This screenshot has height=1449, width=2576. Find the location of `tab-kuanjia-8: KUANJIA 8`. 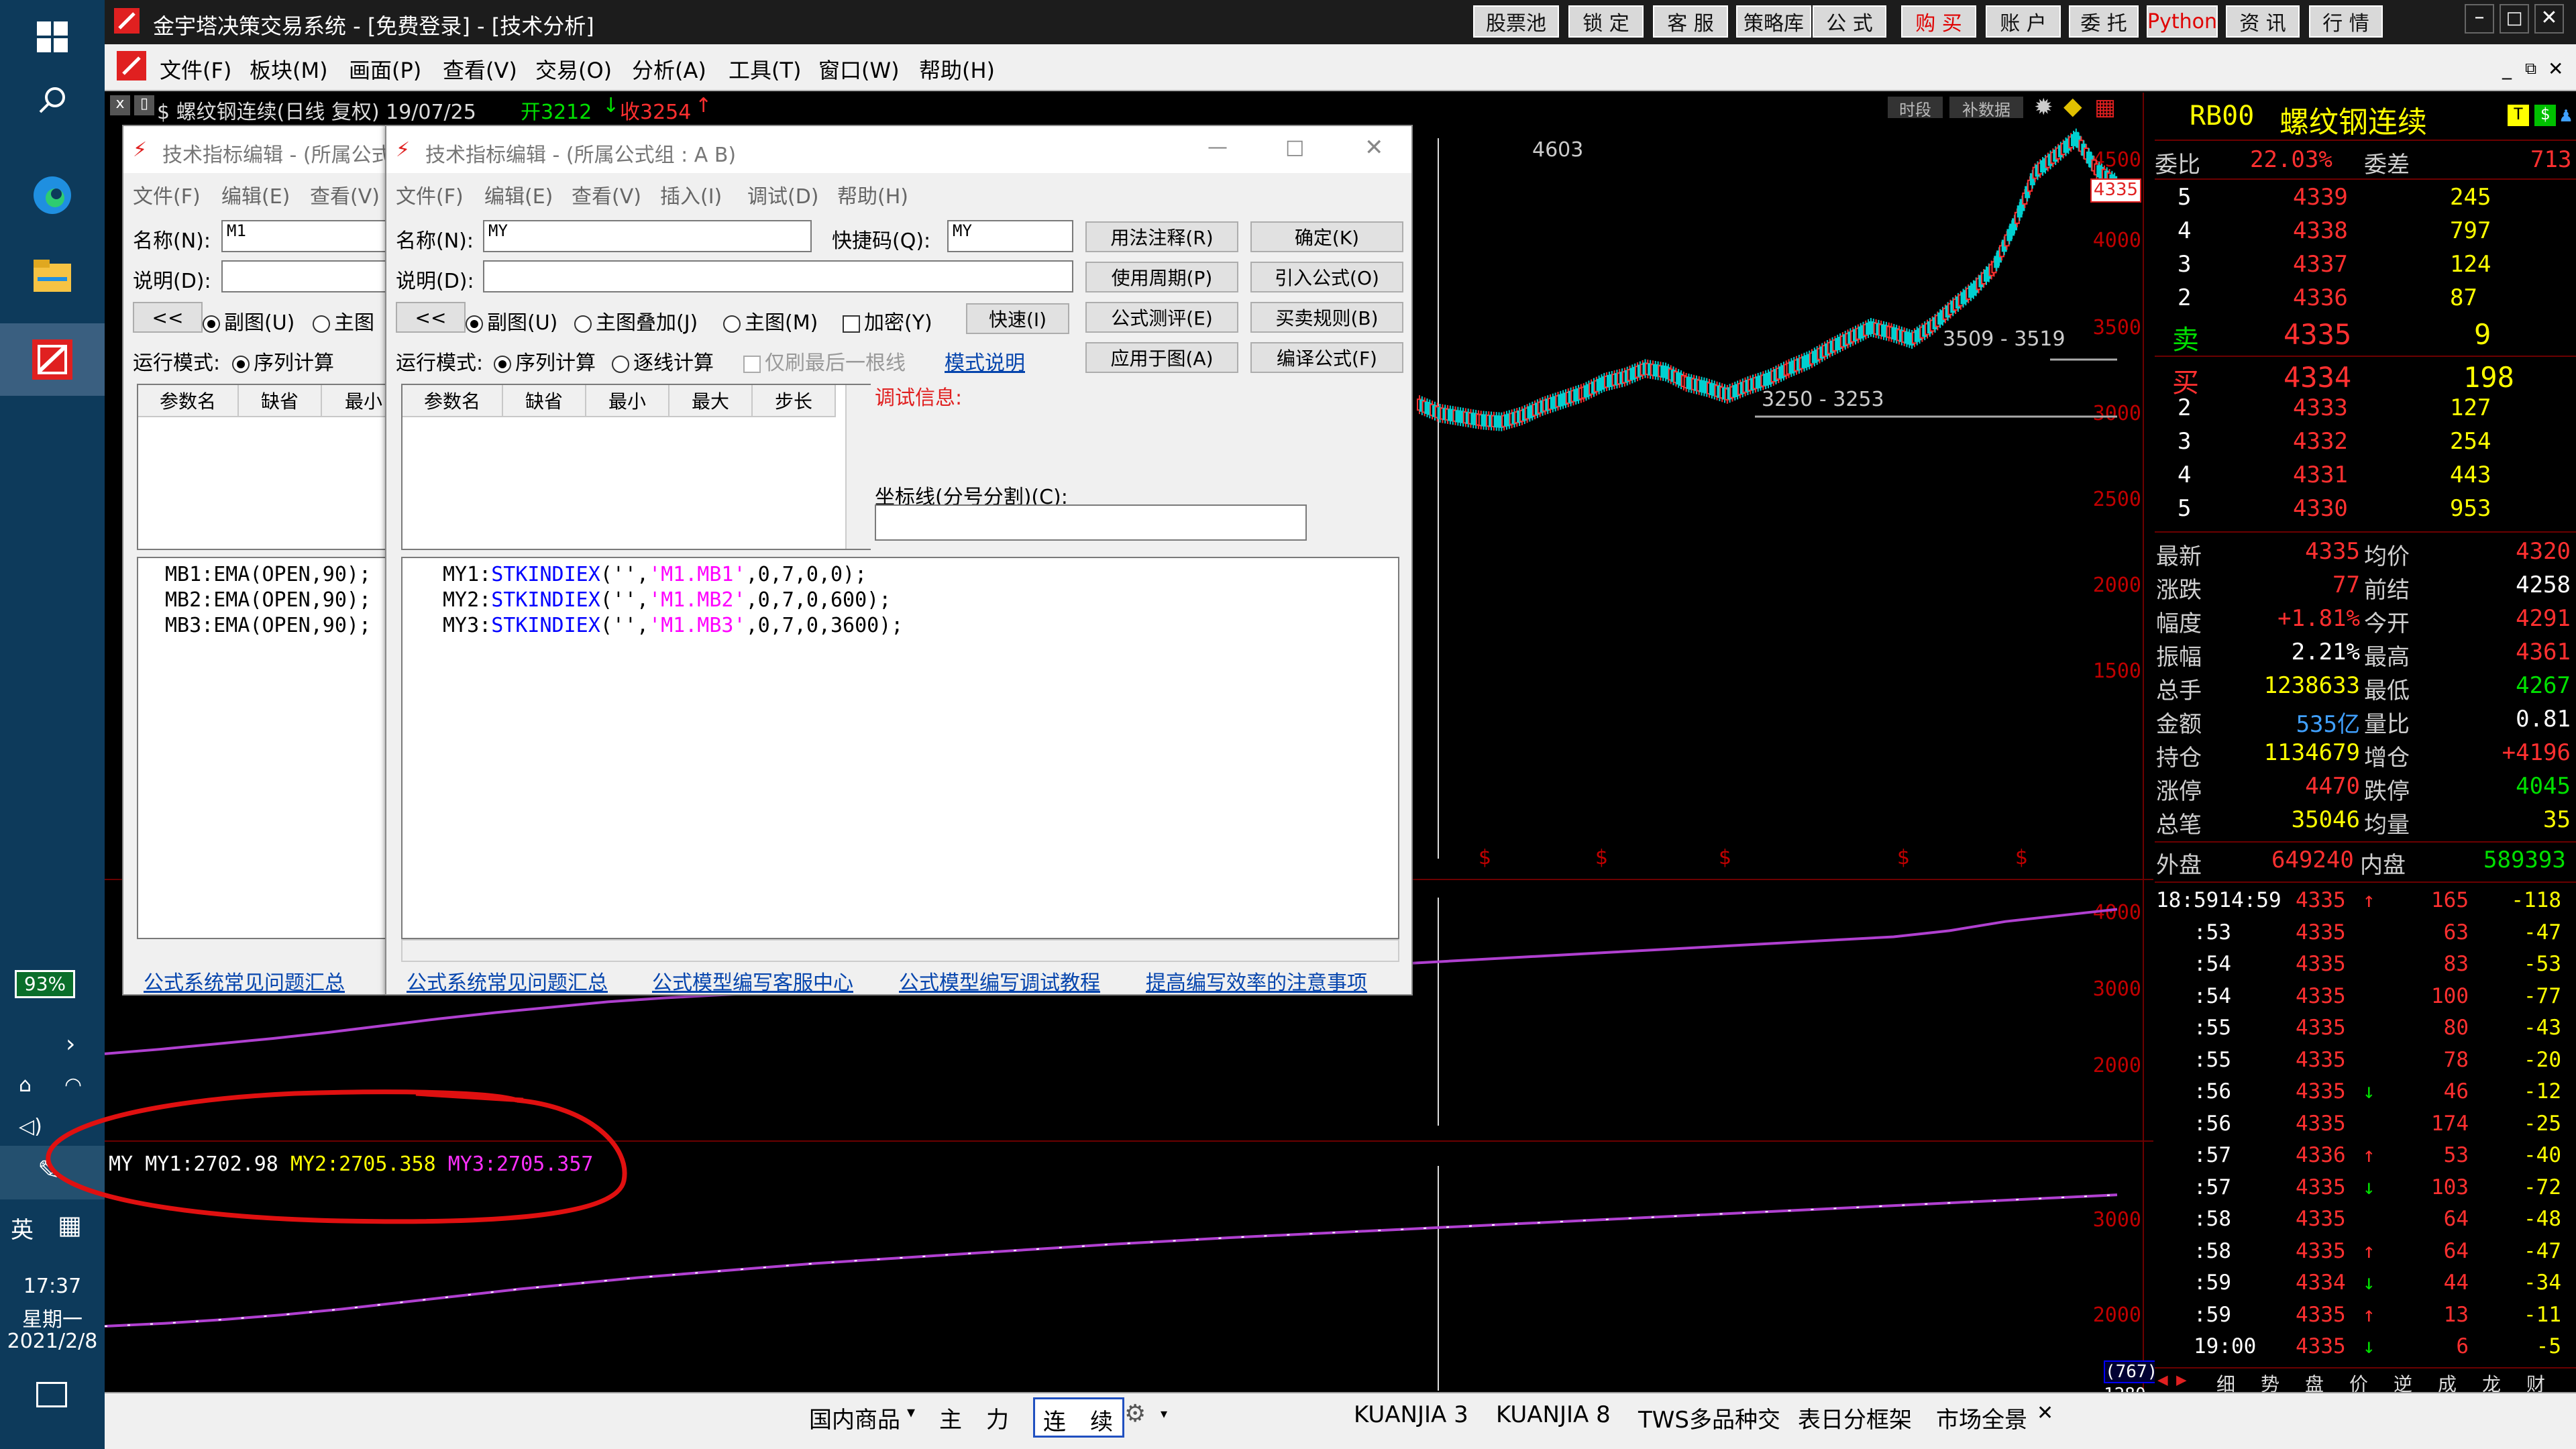

tab-kuanjia-8: KUANJIA 8 is located at coordinates (1553, 1414).